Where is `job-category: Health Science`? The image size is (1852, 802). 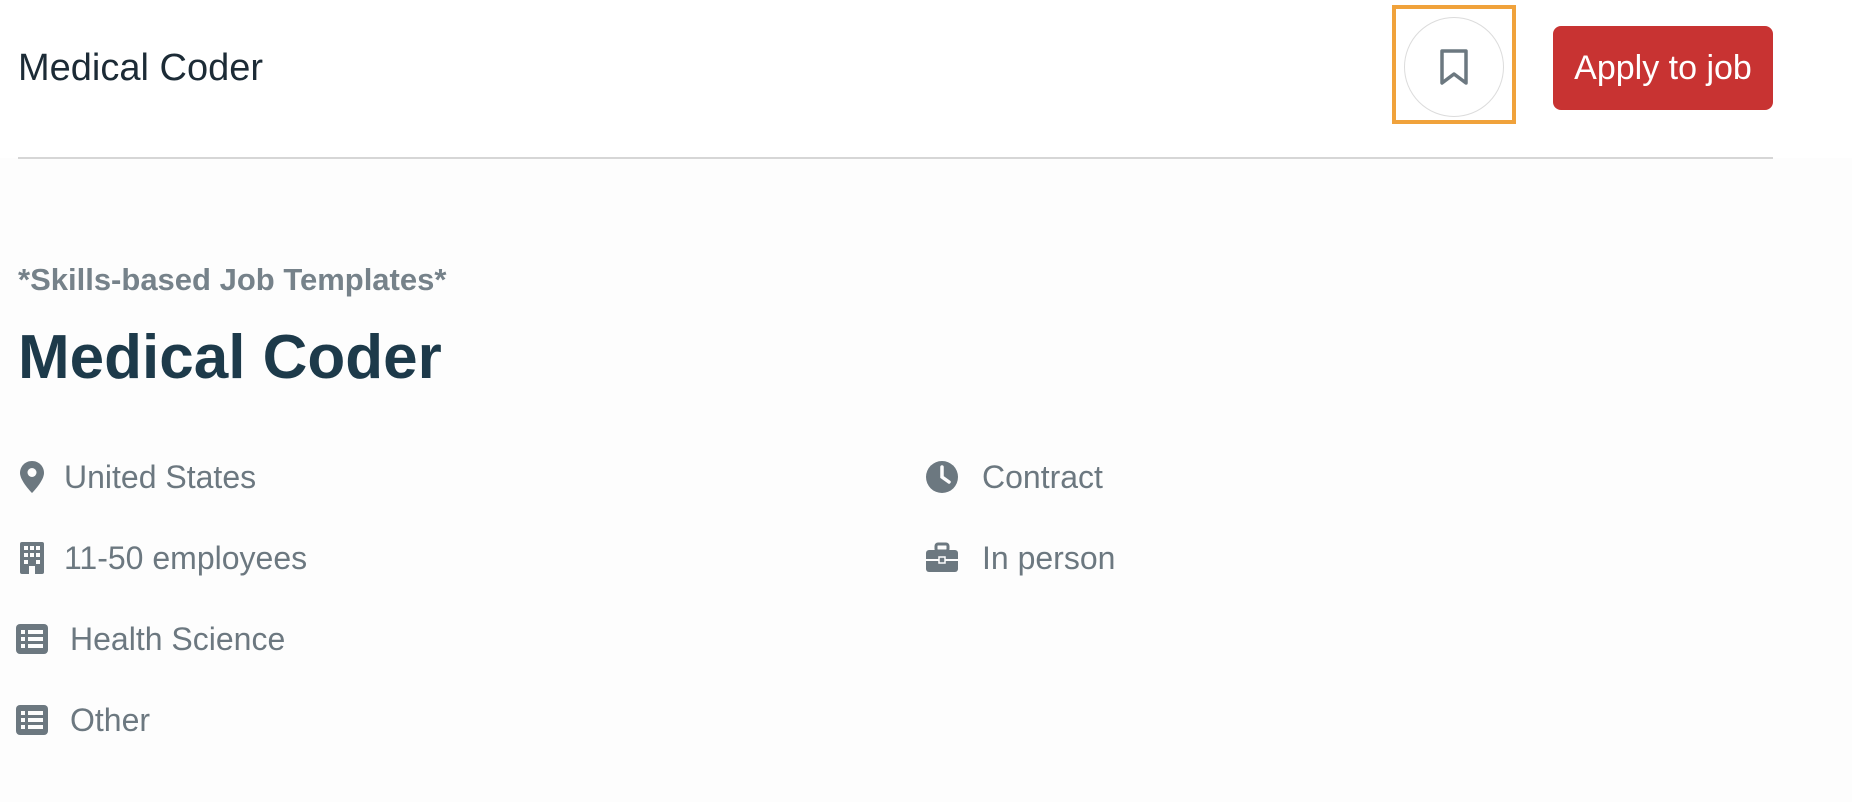 job-category: Health Science is located at coordinates (149, 639).